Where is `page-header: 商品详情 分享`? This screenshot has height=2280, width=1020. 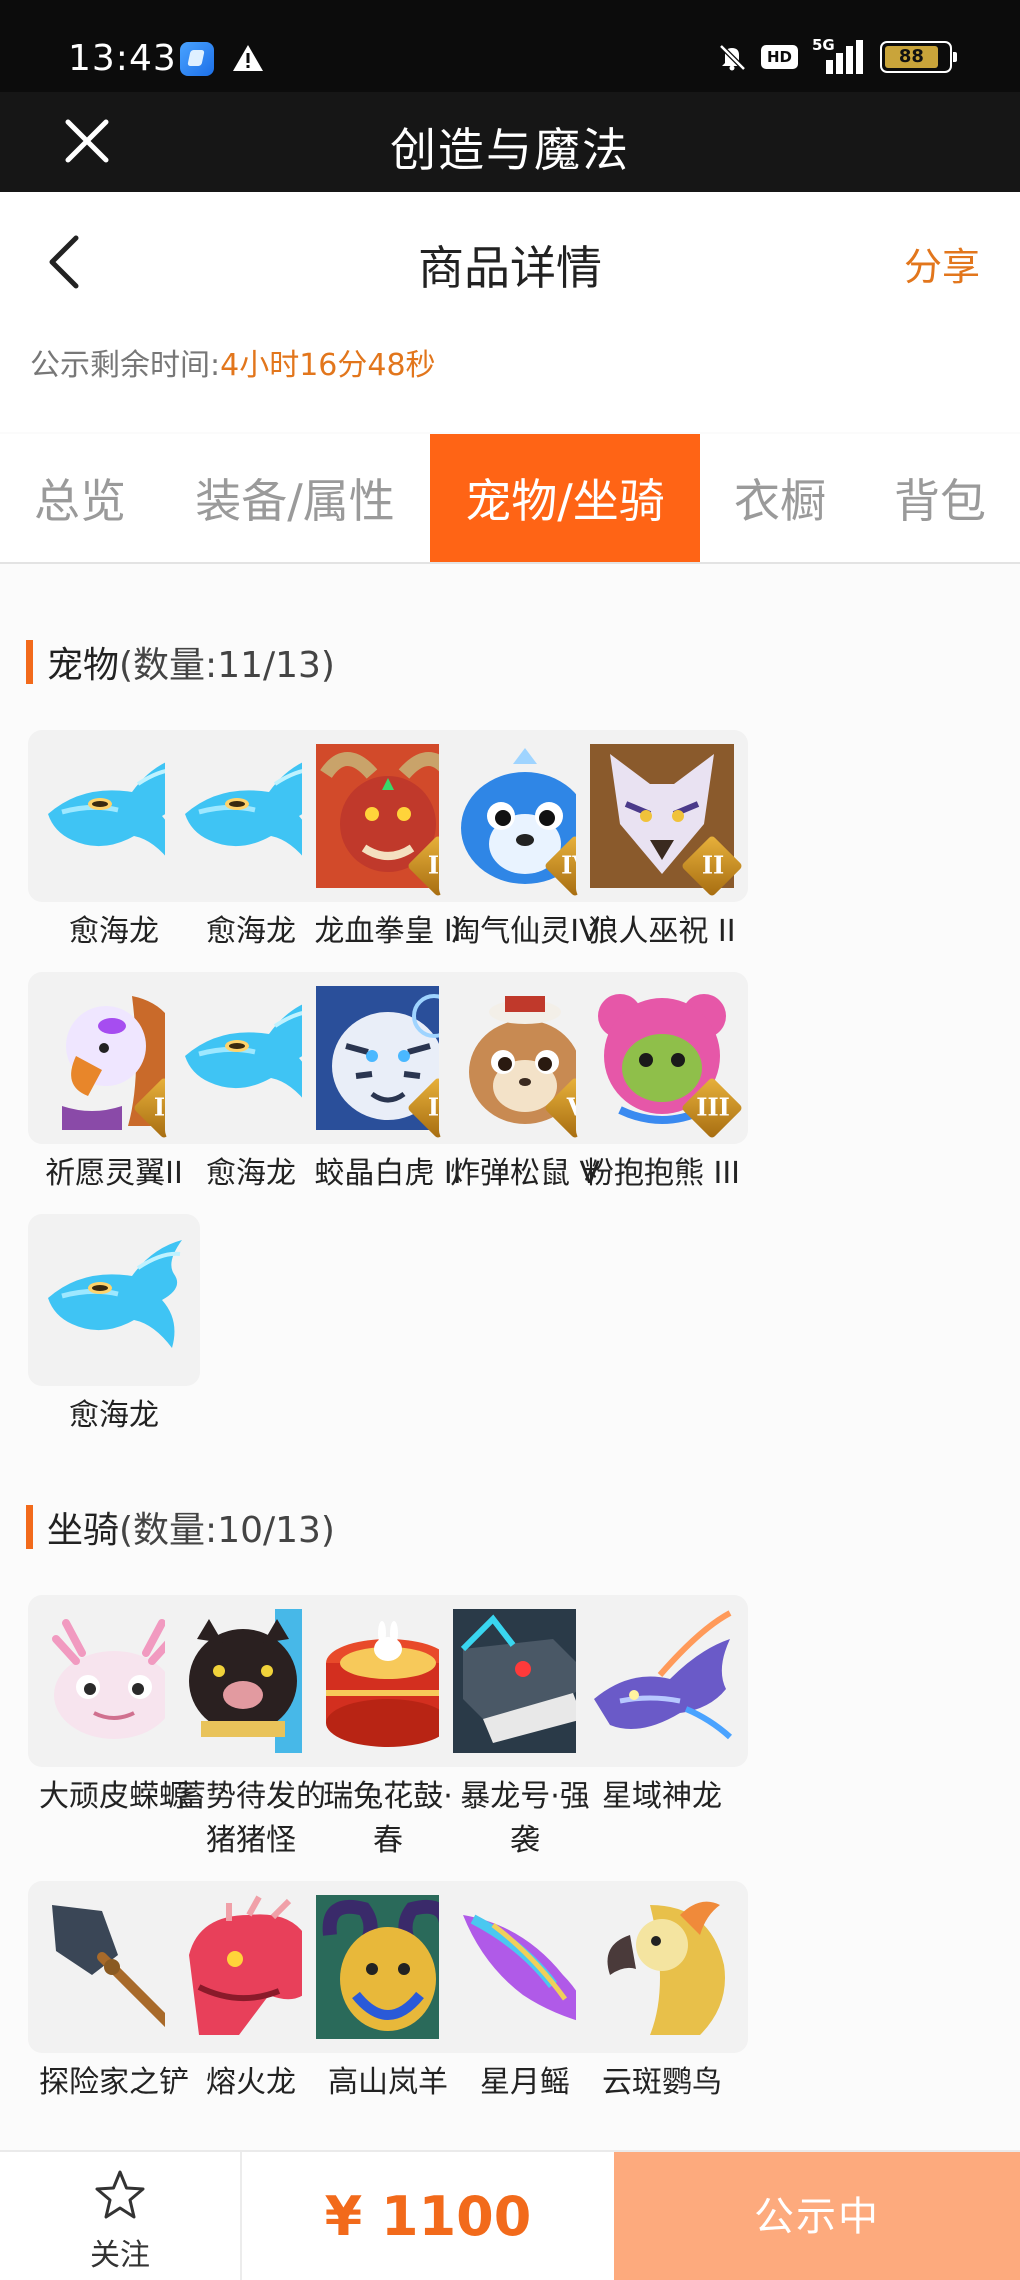
page-header: 商品详情 分享 is located at coordinates (510, 261).